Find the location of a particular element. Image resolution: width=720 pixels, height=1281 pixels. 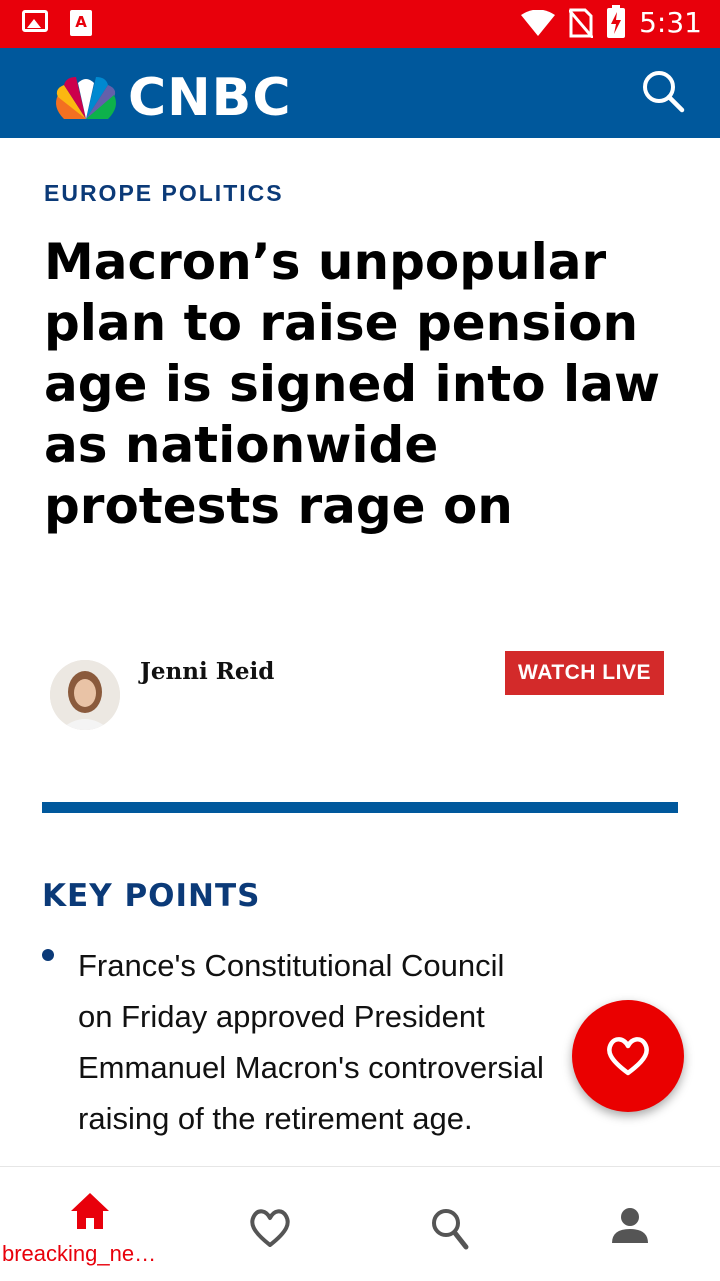

author-avatar is located at coordinates (85, 695).